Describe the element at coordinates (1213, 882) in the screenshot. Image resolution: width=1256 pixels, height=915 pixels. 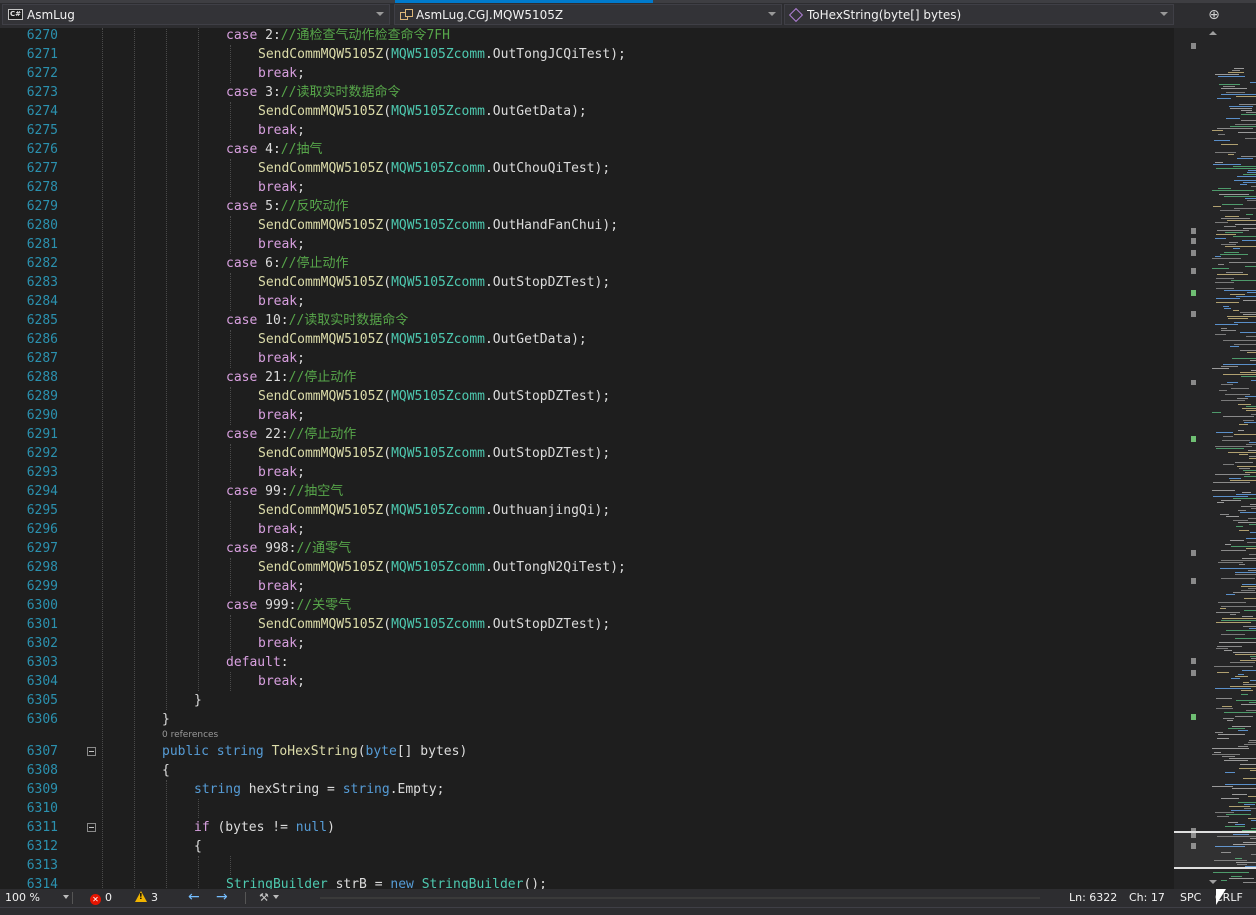
I see `scroll-down-icon` at that location.